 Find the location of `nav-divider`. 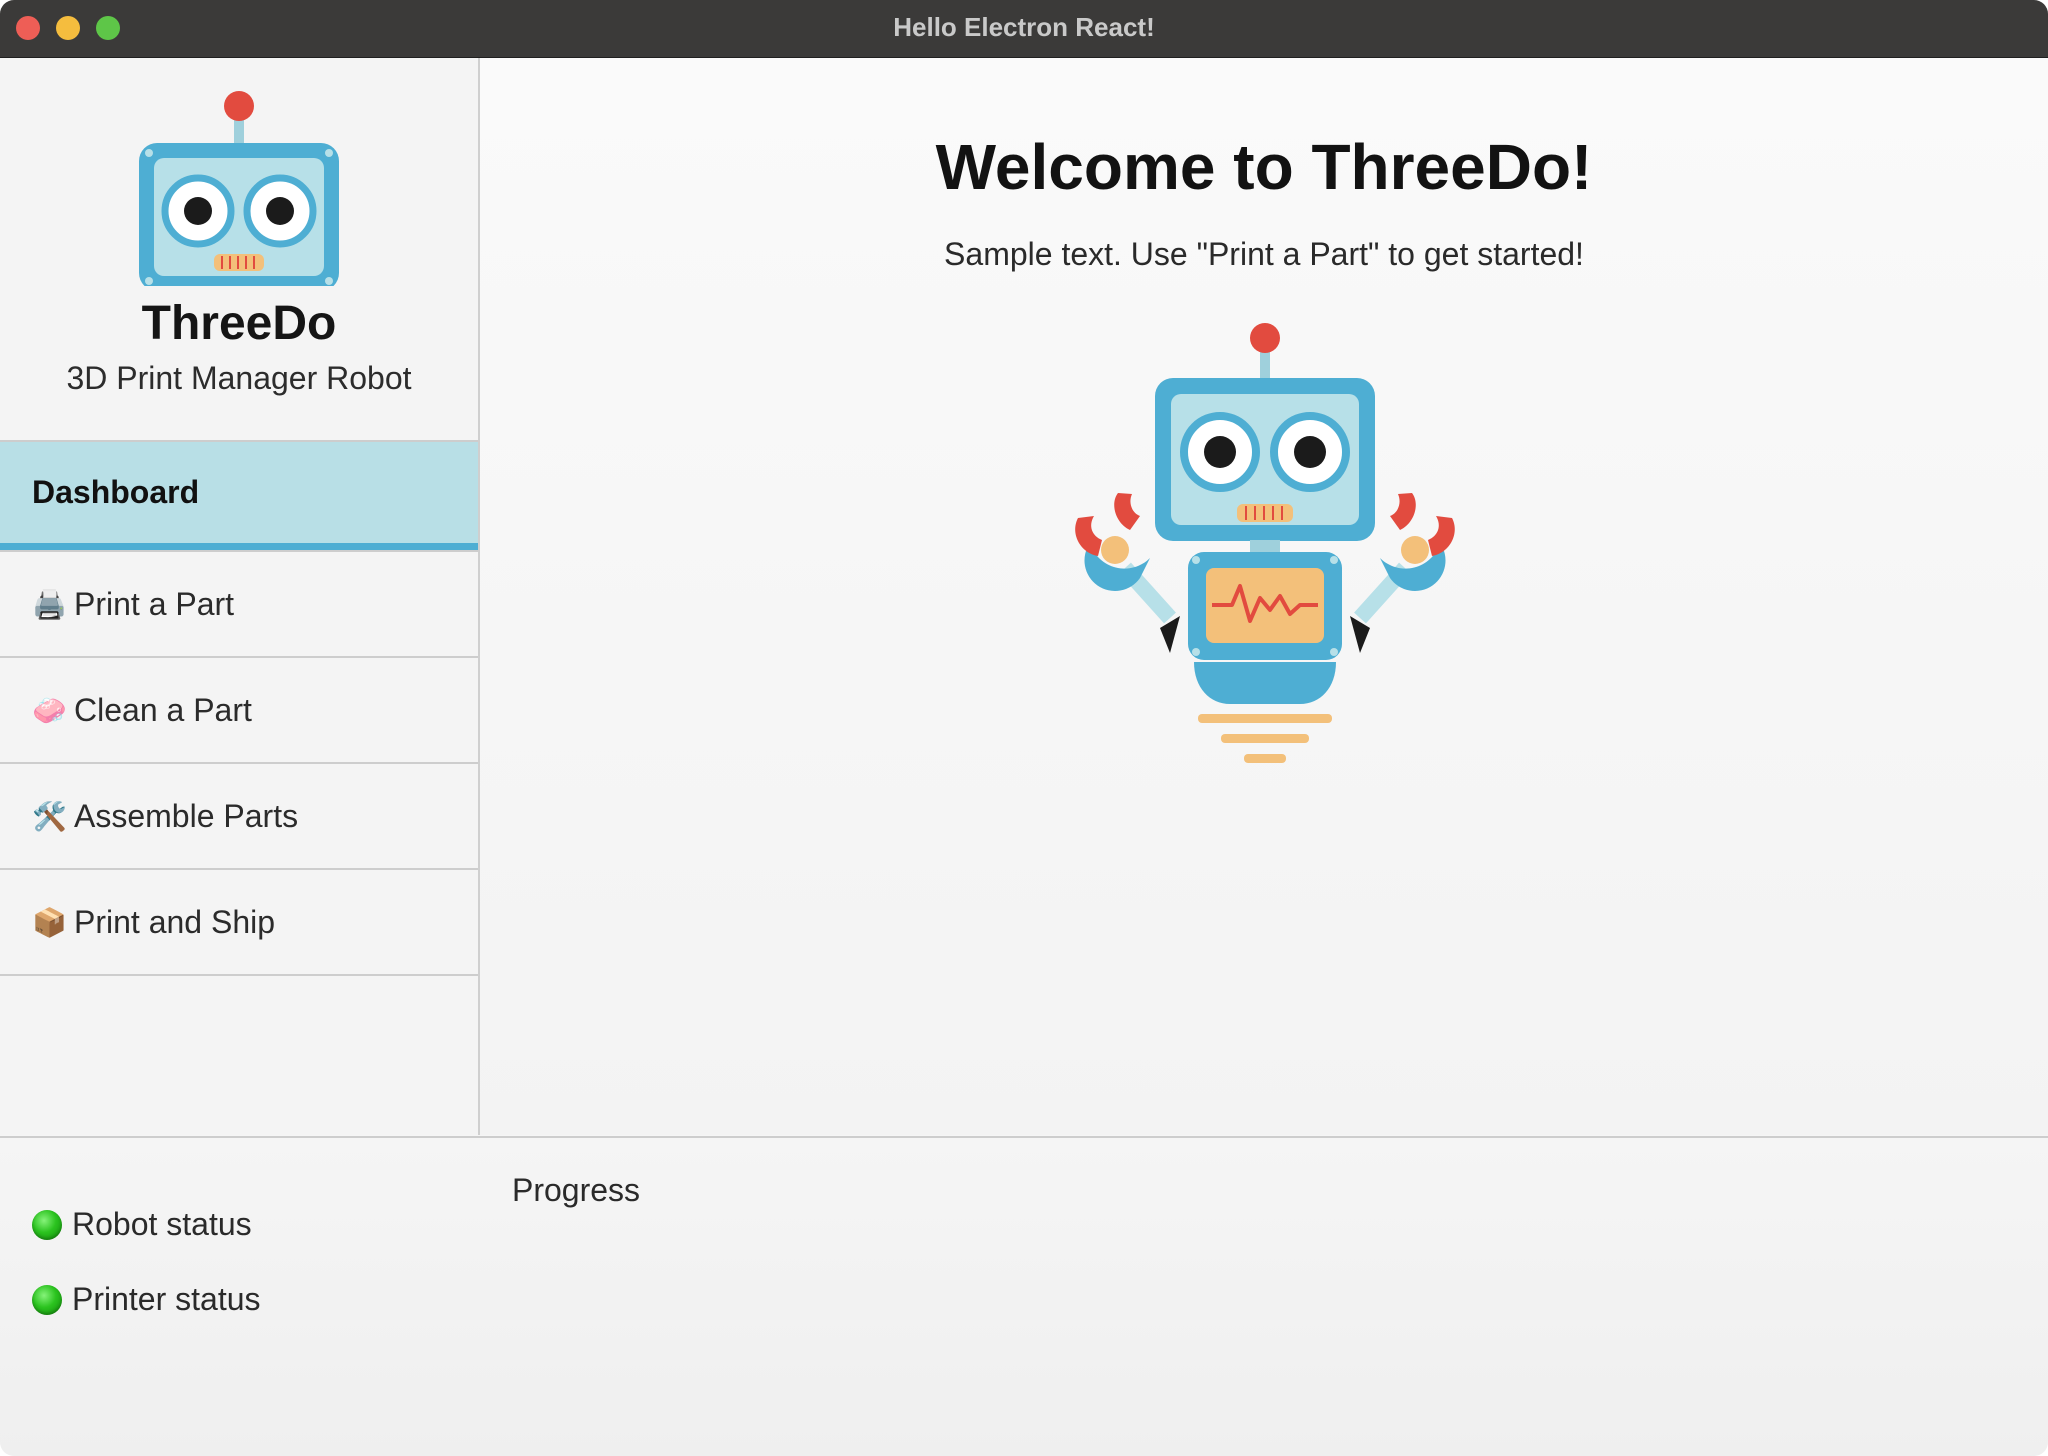

nav-divider is located at coordinates (239, 975).